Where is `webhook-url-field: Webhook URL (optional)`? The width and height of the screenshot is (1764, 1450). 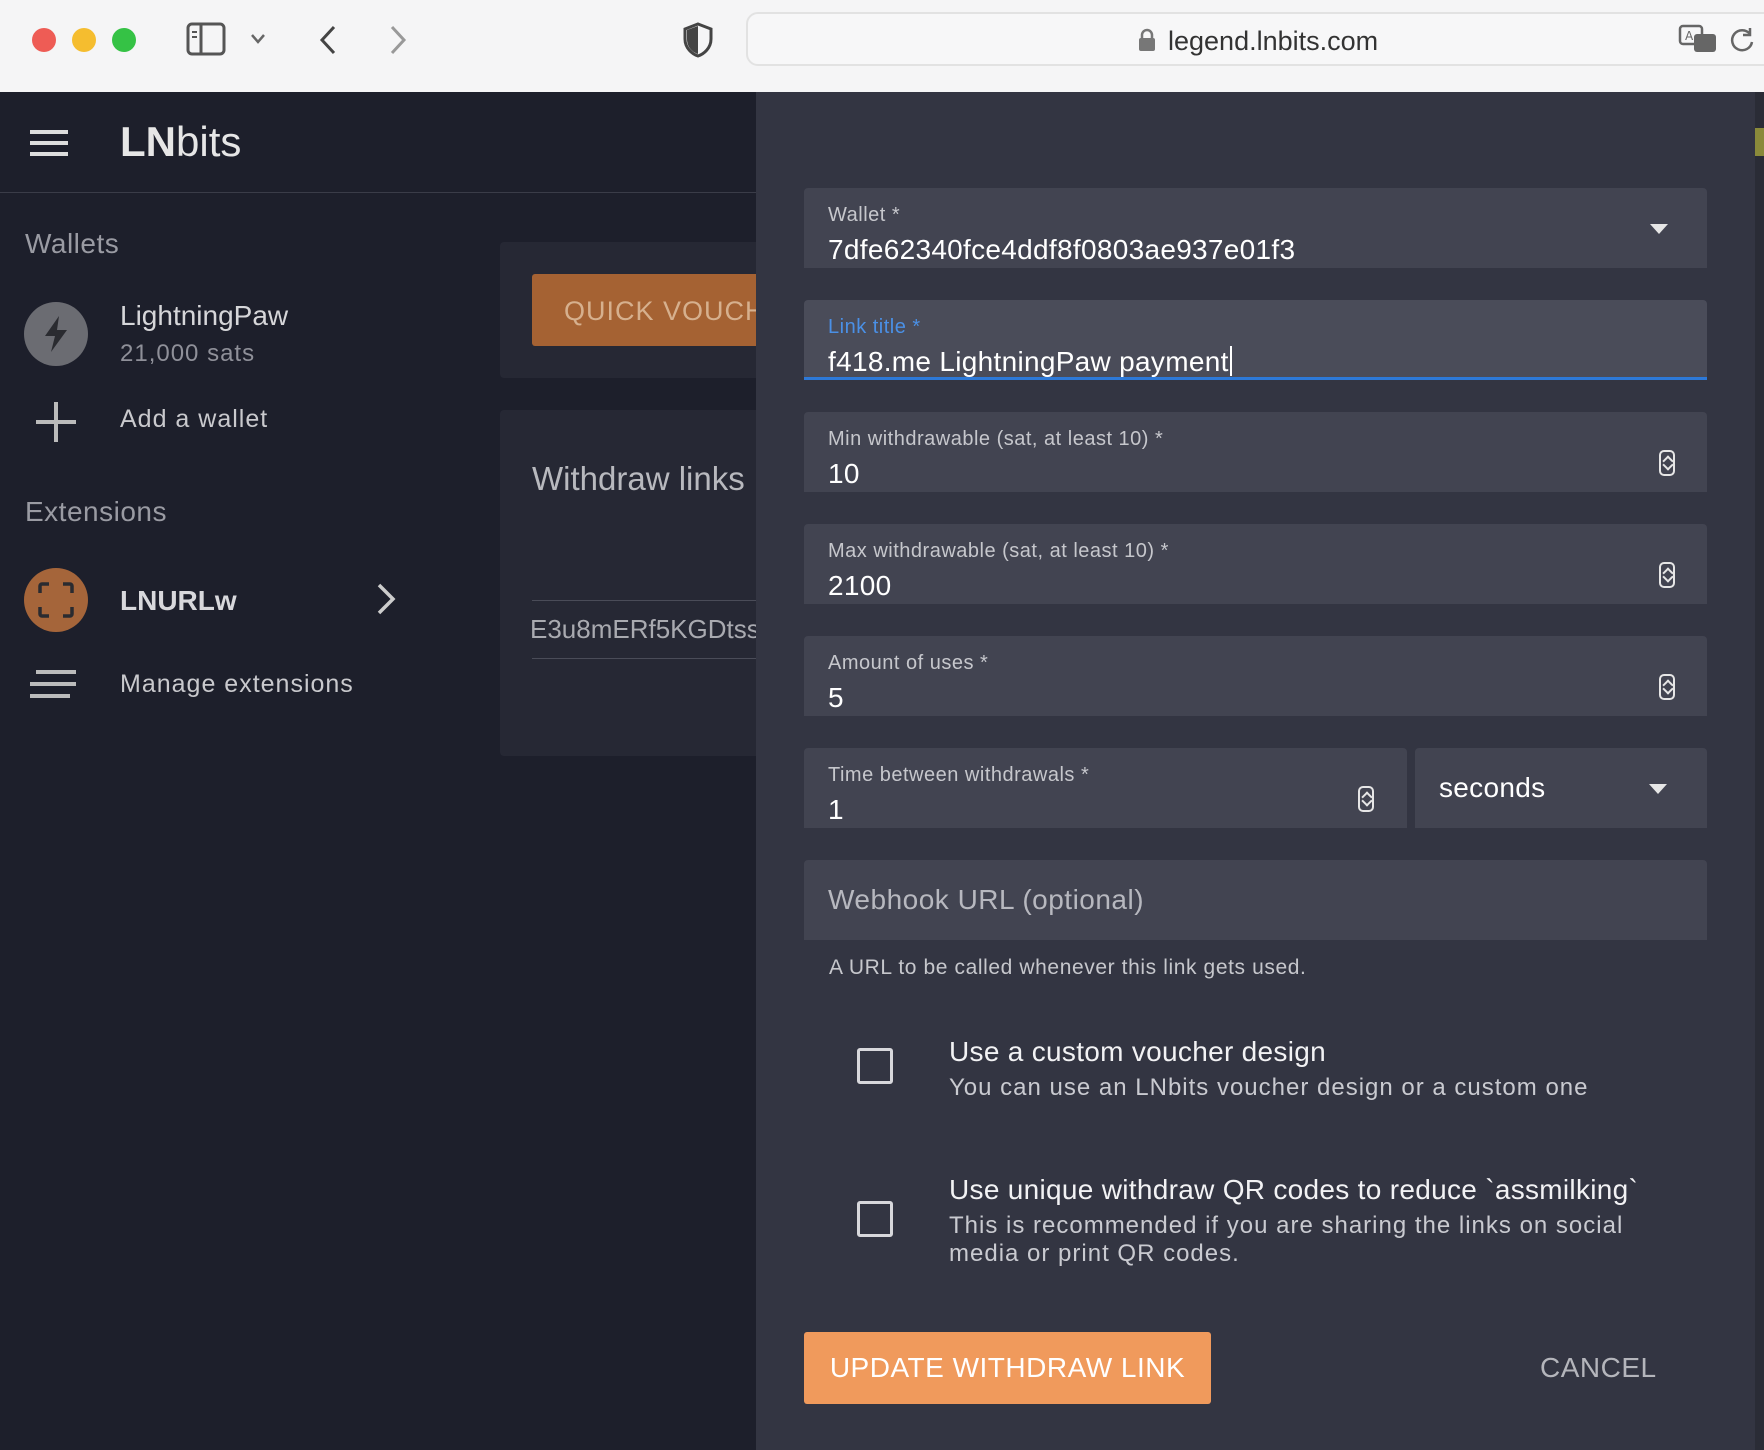 webhook-url-field: Webhook URL (optional) is located at coordinates (1255, 900).